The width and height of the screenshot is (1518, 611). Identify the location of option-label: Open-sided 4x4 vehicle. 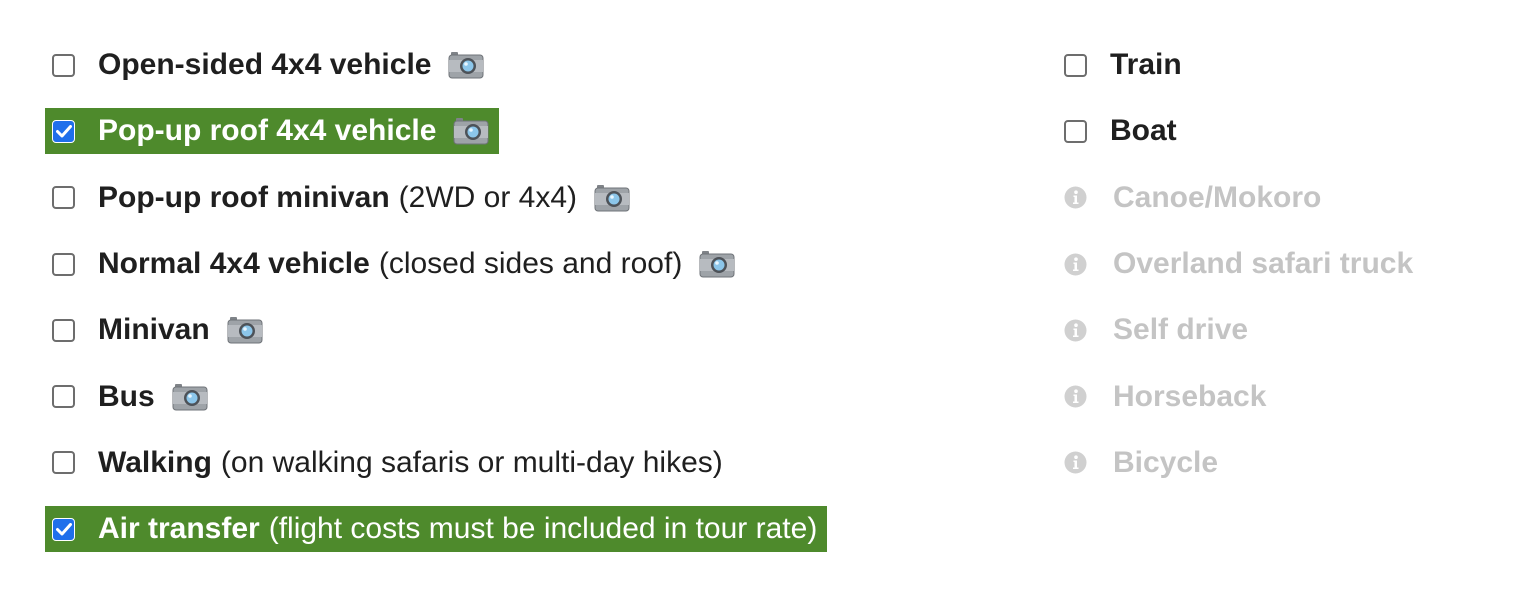
(265, 65).